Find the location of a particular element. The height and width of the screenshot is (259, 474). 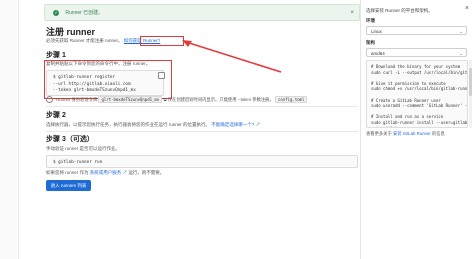

token-label: Runner 身份验证令牌 is located at coordinates (77, 99).